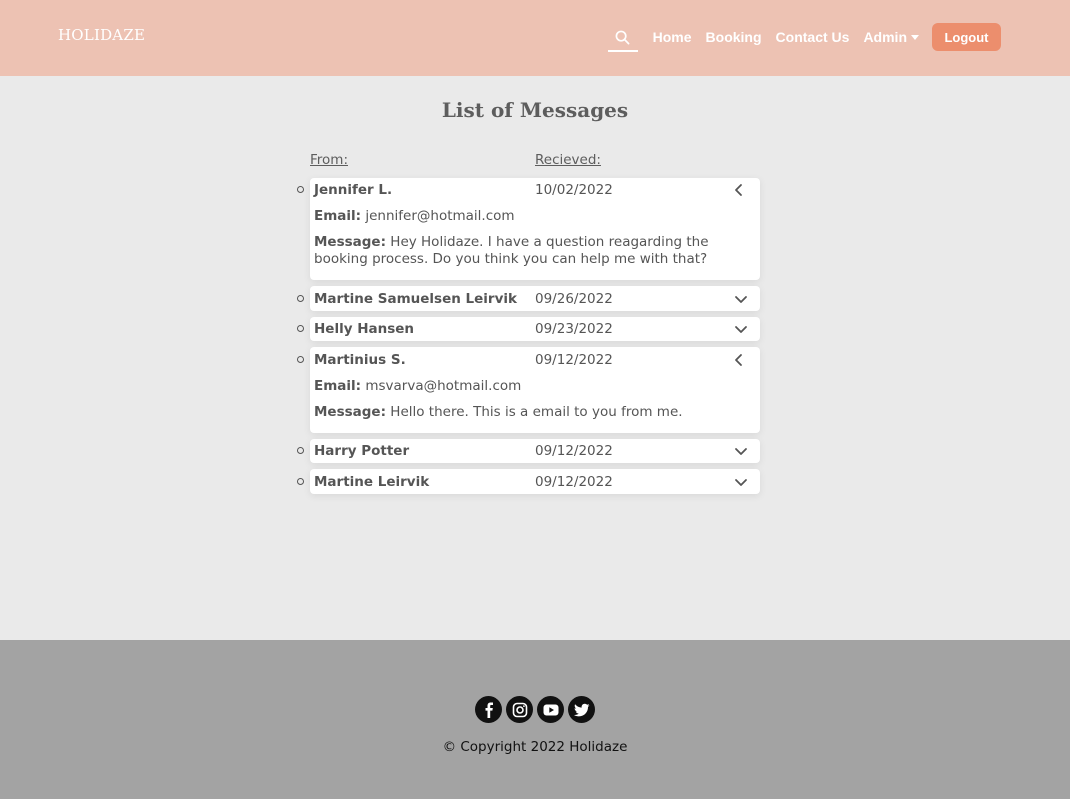 This screenshot has width=1070, height=799. I want to click on message-sender: Jennifer L., so click(353, 190).